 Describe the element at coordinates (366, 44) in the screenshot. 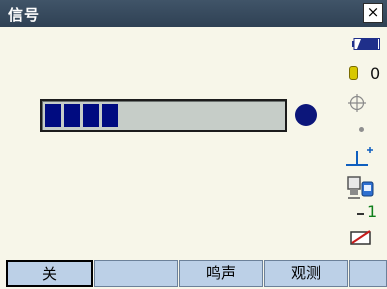

I see `battery-icon` at that location.